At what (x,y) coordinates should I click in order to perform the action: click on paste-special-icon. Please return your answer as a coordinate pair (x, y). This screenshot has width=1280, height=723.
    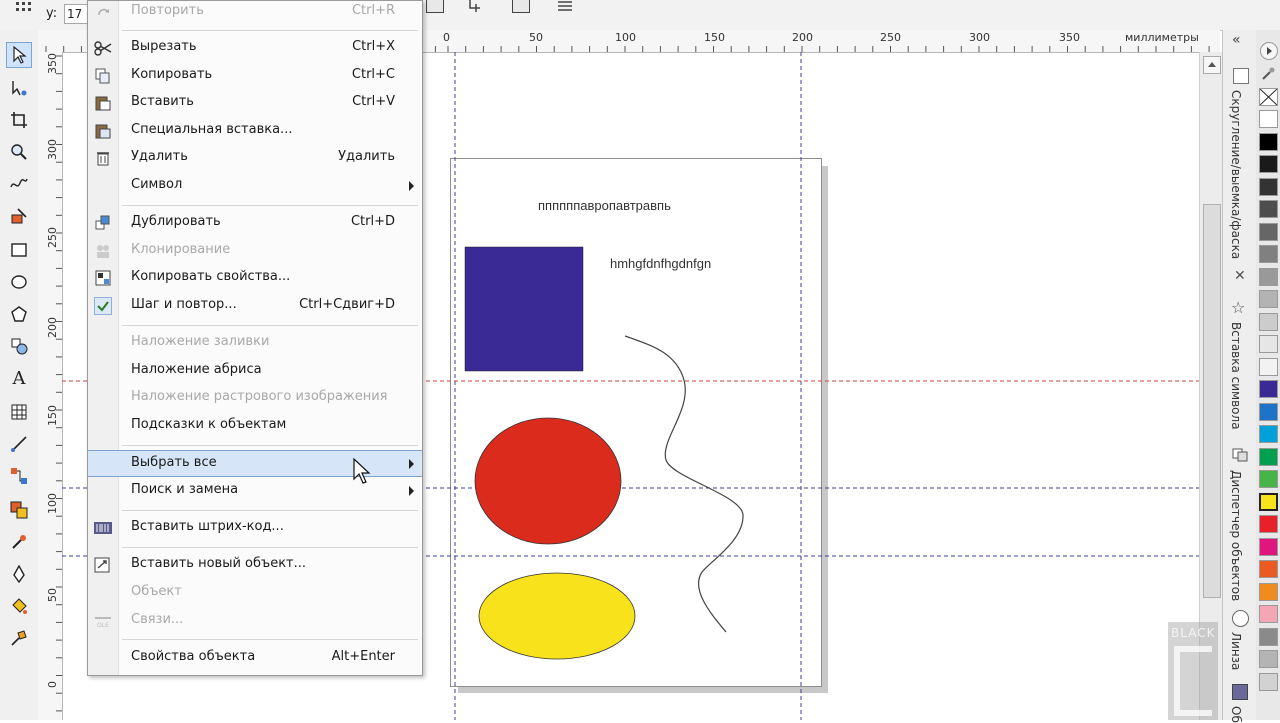
    Looking at the image, I should click on (103, 131).